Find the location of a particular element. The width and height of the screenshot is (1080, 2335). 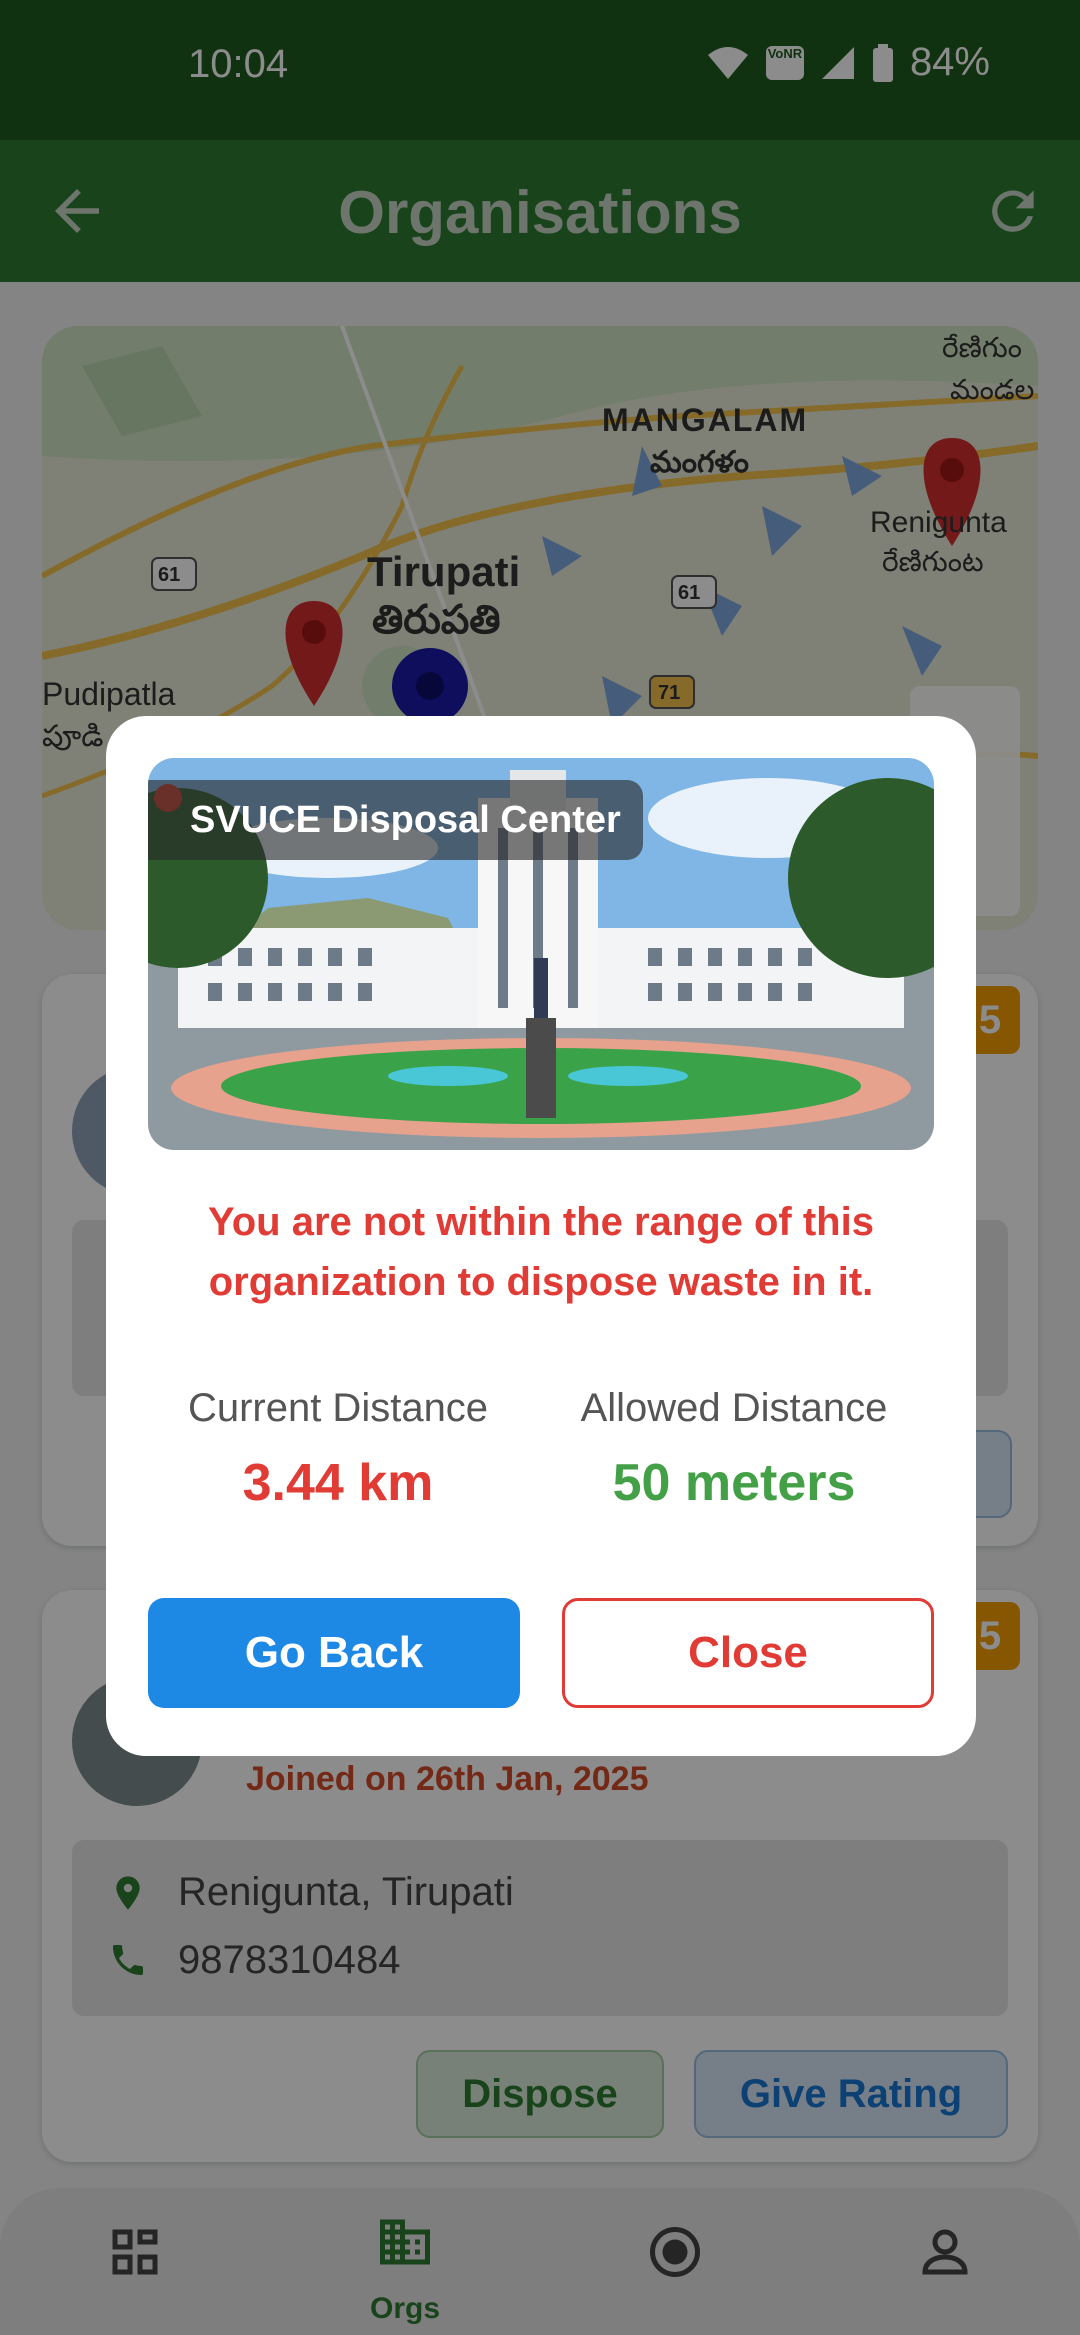

allowed-distance-label: Allowed Distance is located at coordinates (734, 1408).